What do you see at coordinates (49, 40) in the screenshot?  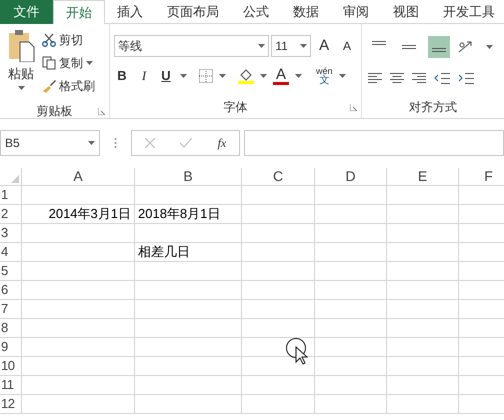 I see `scissors-icon` at bounding box center [49, 40].